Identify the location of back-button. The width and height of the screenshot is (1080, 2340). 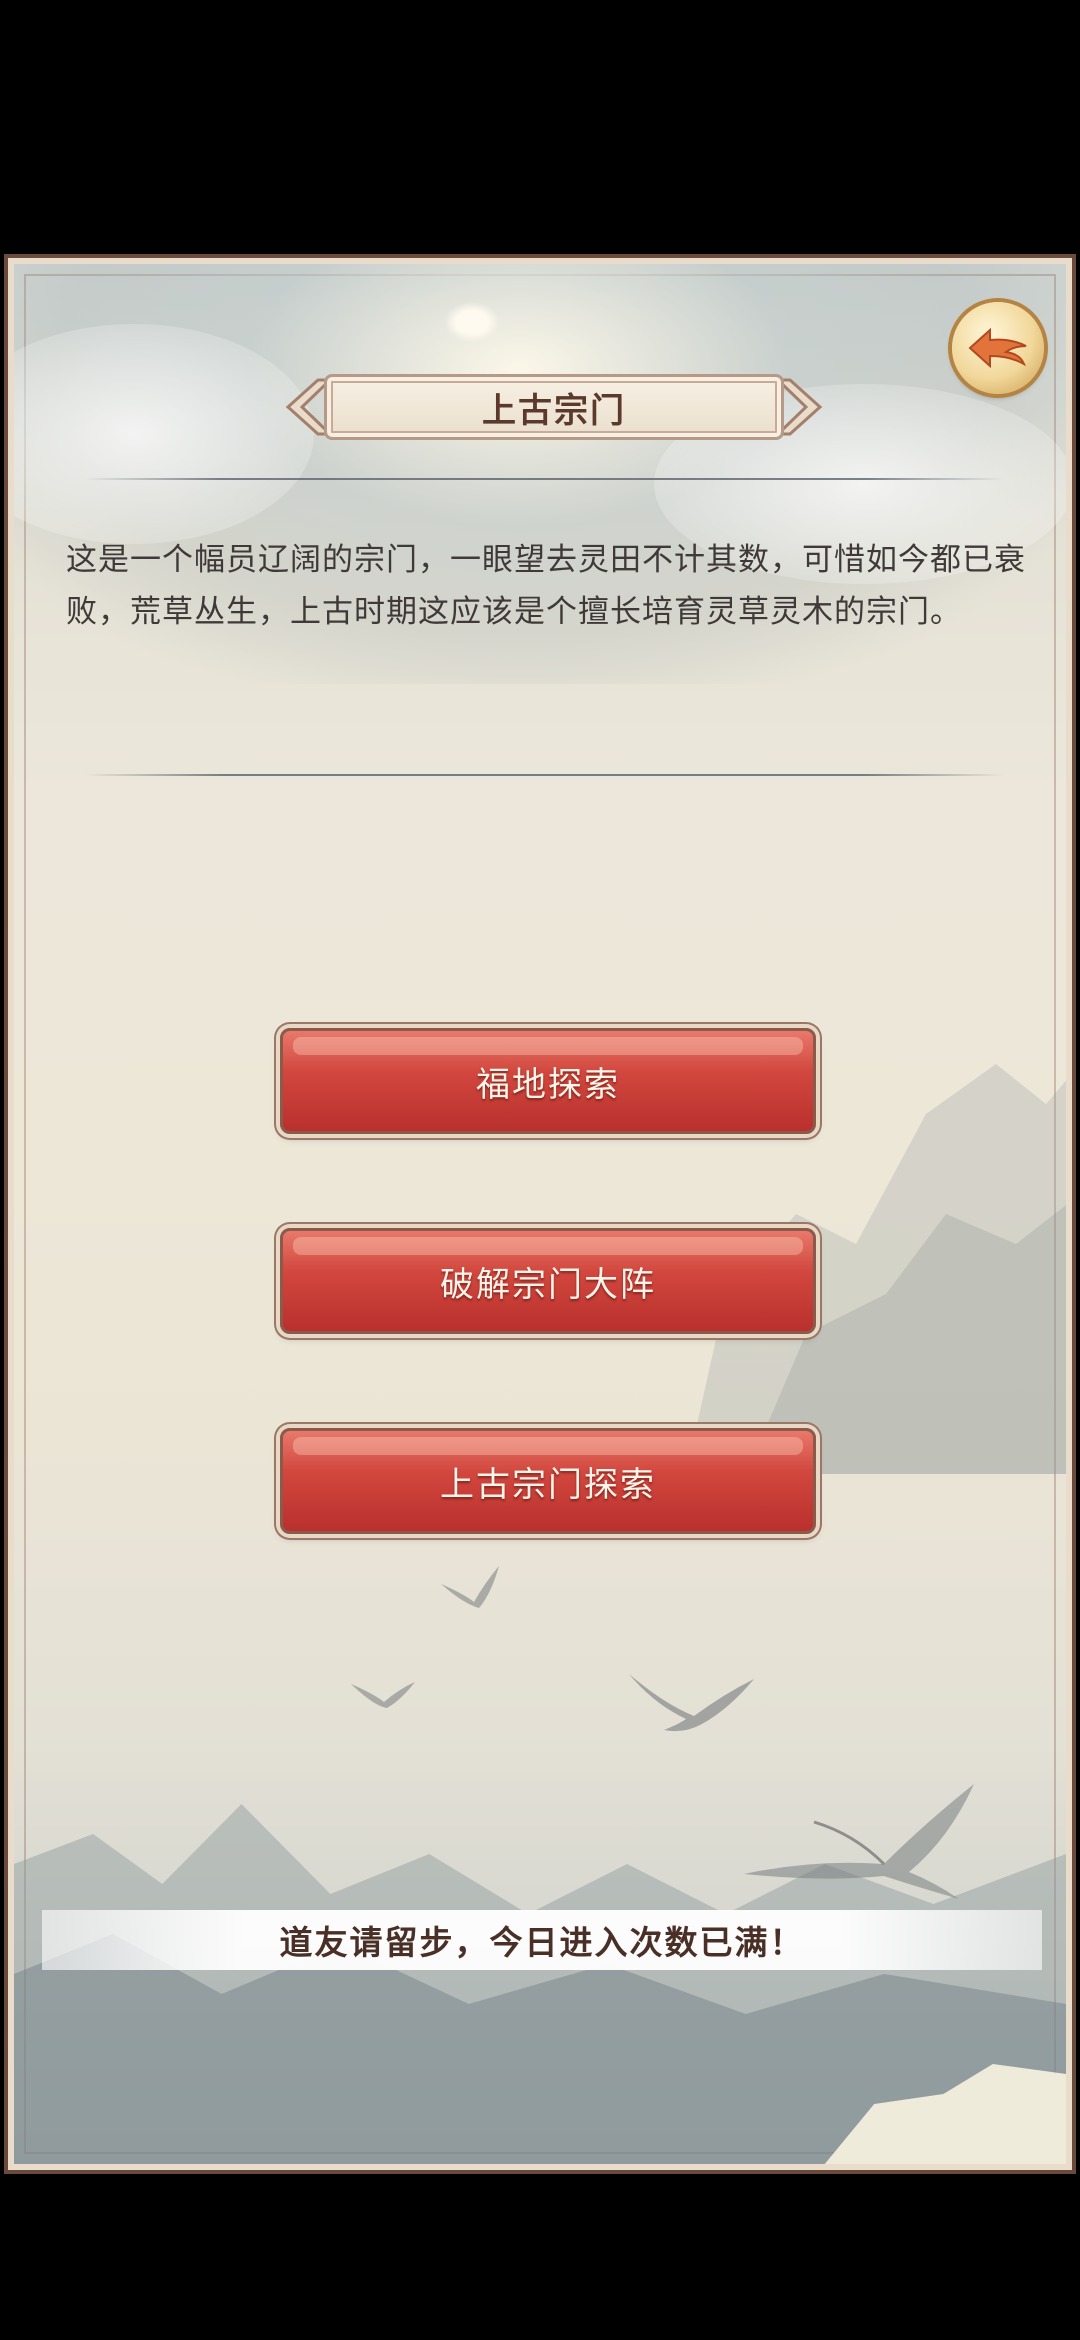
(998, 348).